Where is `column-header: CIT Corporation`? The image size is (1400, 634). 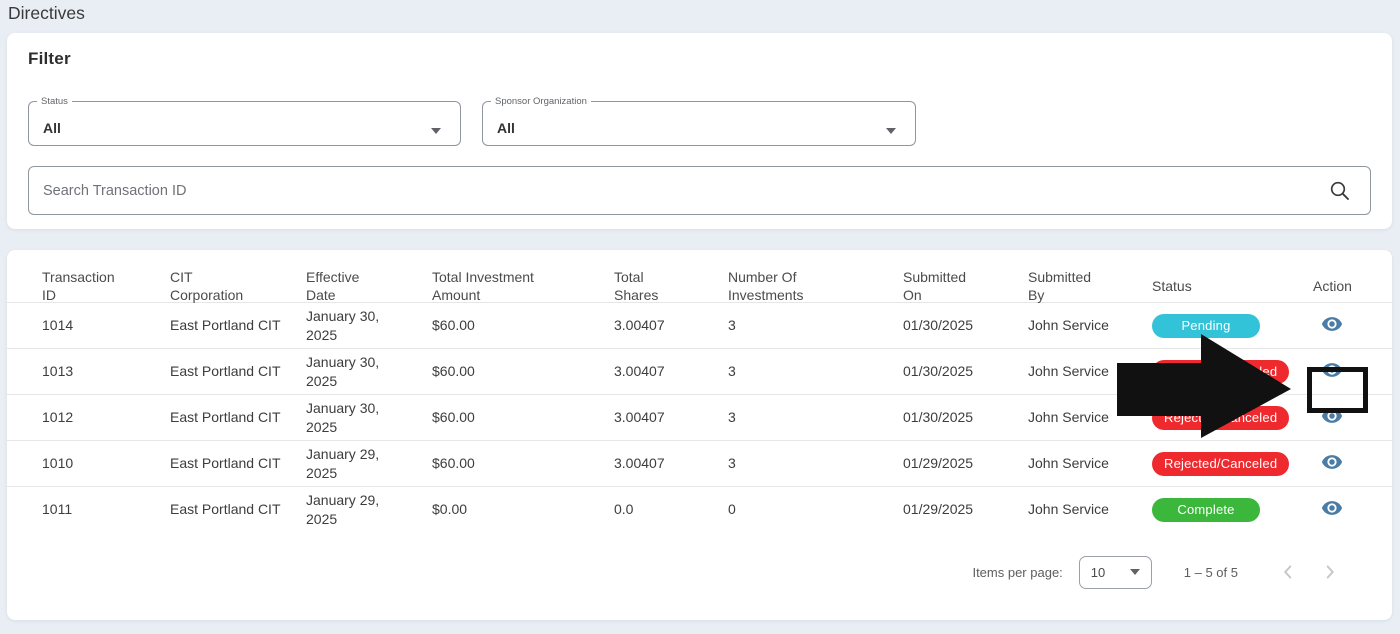
column-header: CIT Corporation is located at coordinates (207, 286).